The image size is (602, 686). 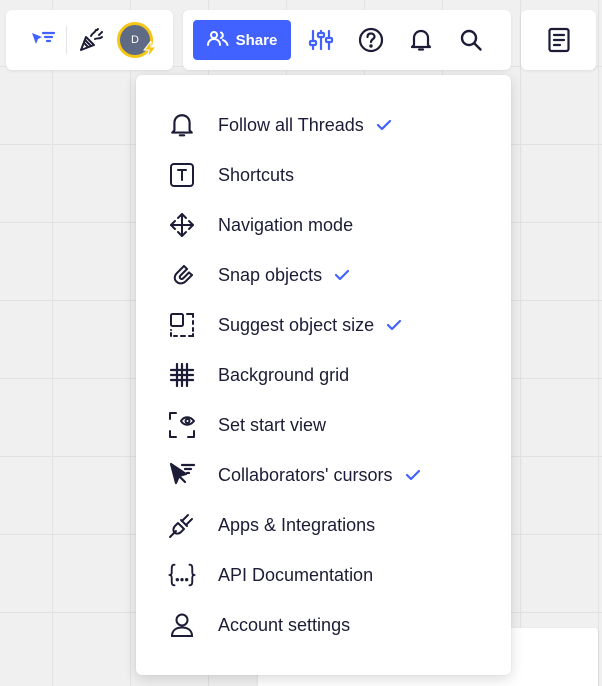 I want to click on menu-item-label: Navigation mode, so click(x=286, y=224).